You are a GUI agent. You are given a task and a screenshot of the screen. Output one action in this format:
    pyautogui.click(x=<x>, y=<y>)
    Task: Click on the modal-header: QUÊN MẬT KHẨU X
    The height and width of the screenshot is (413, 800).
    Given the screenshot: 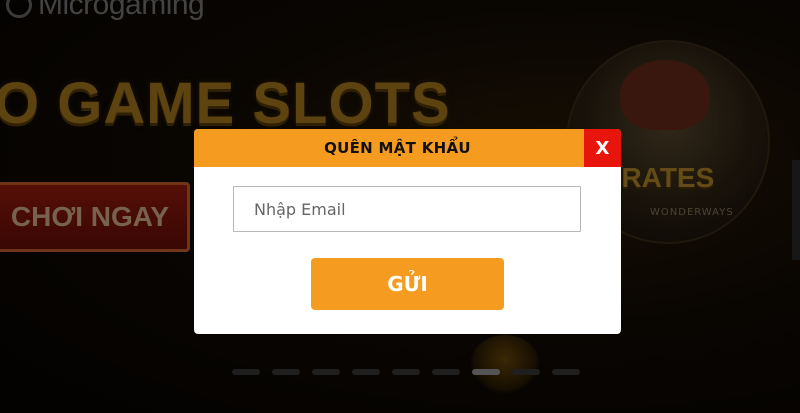 What is the action you would take?
    pyautogui.click(x=407, y=148)
    